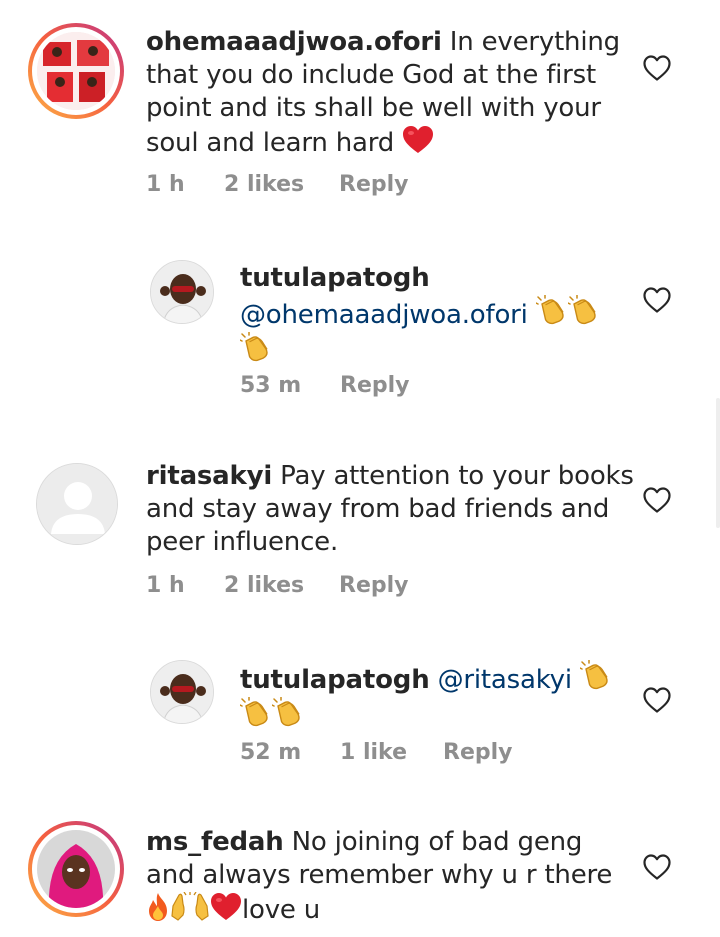 The image size is (720, 937). I want to click on comment-body: tutulapatogh @ritasakyi, so click(440, 697).